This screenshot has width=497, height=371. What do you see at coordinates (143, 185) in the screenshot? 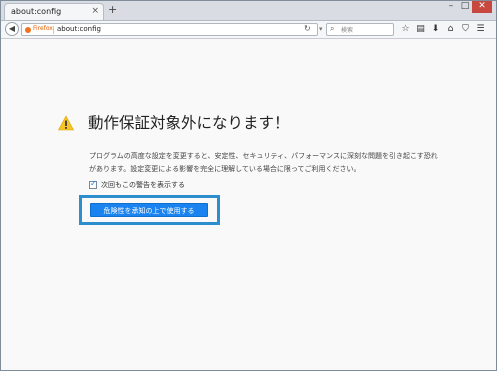
I see `show-warning-label: 次回もこの警告を表示する` at bounding box center [143, 185].